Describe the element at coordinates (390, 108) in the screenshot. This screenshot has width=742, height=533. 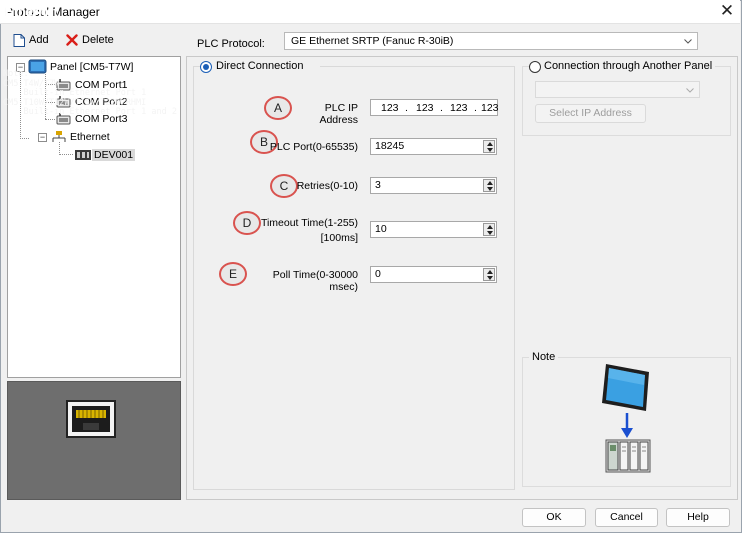
I see `ip-octet-1: 123` at that location.